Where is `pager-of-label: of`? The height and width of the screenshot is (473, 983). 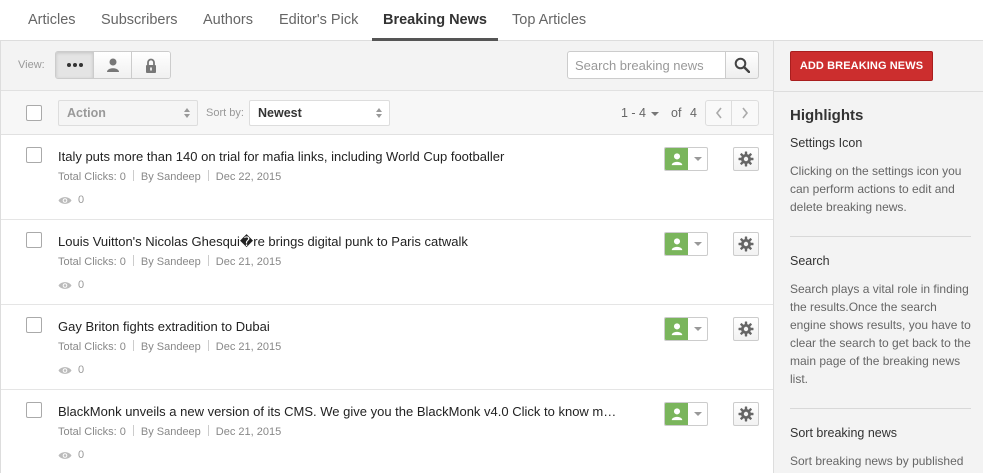 pager-of-label: of is located at coordinates (676, 113).